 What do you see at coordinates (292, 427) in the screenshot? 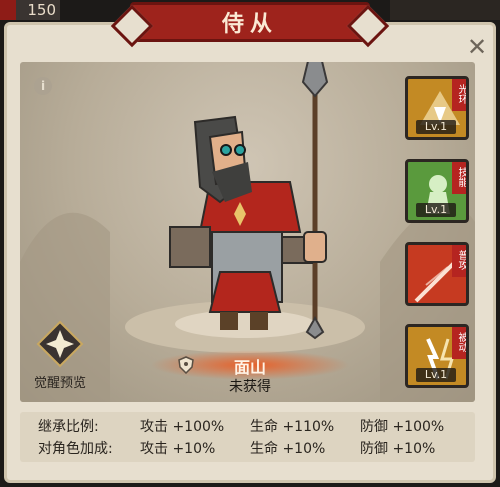
I see `hp-stat: 生命 +110%` at bounding box center [292, 427].